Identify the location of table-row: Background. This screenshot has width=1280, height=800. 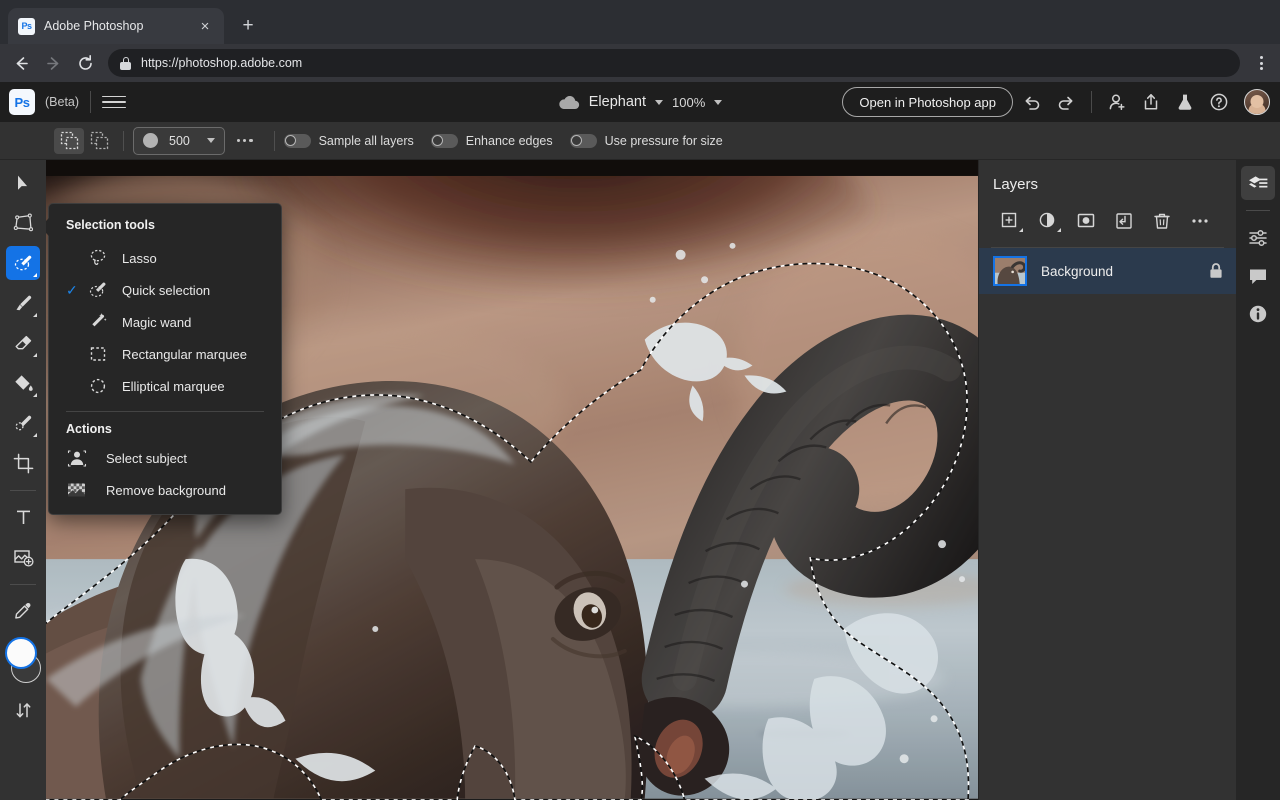
(1107, 271).